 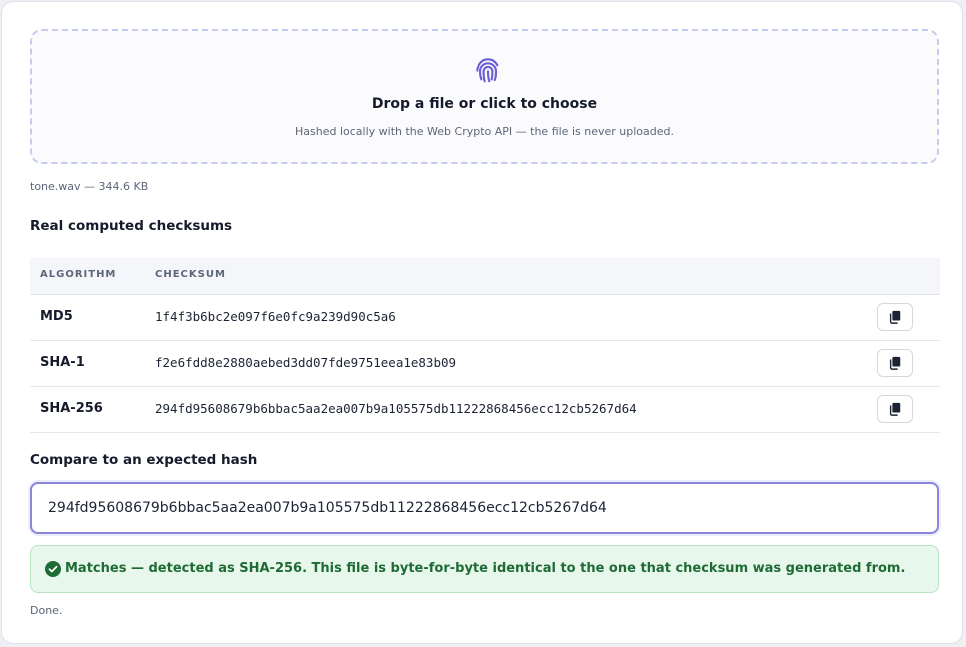 What do you see at coordinates (89, 186) in the screenshot?
I see `file-info: tone.wav — 344.6 KB` at bounding box center [89, 186].